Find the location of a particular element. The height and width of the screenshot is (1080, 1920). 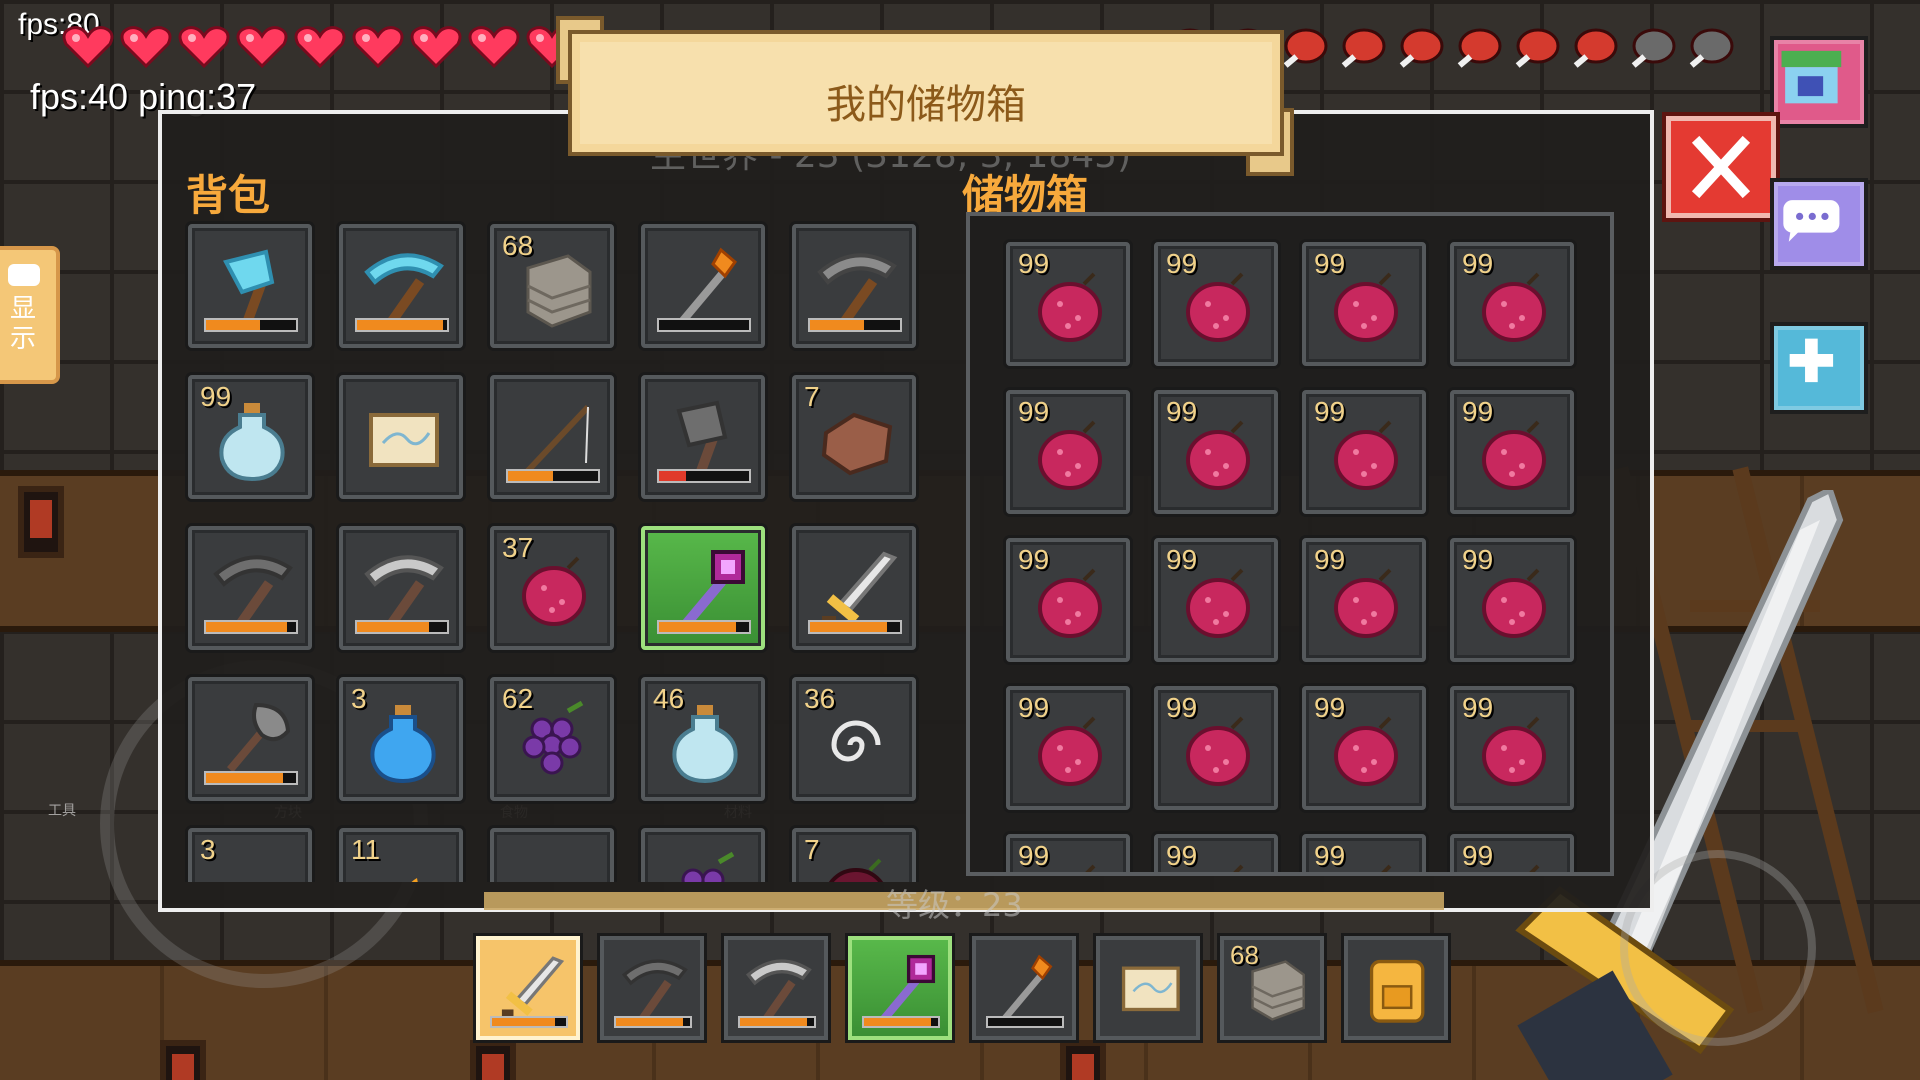

map-scroll-icon is located at coordinates (1150, 989).